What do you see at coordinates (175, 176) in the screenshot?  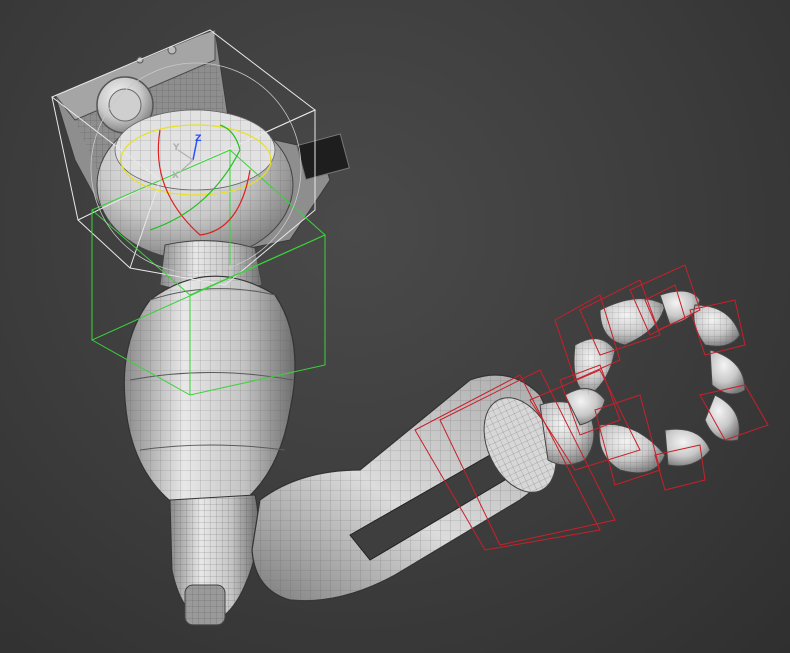 I see `x-axis-label: X` at bounding box center [175, 176].